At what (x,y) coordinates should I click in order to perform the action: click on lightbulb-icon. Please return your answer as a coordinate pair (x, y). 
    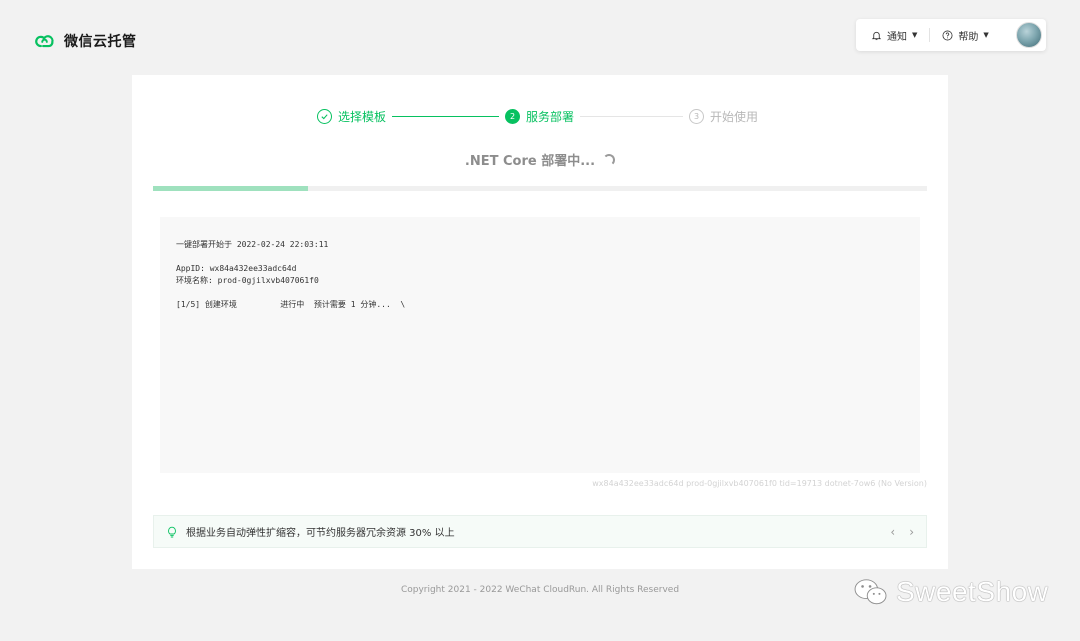
    Looking at the image, I should click on (172, 531).